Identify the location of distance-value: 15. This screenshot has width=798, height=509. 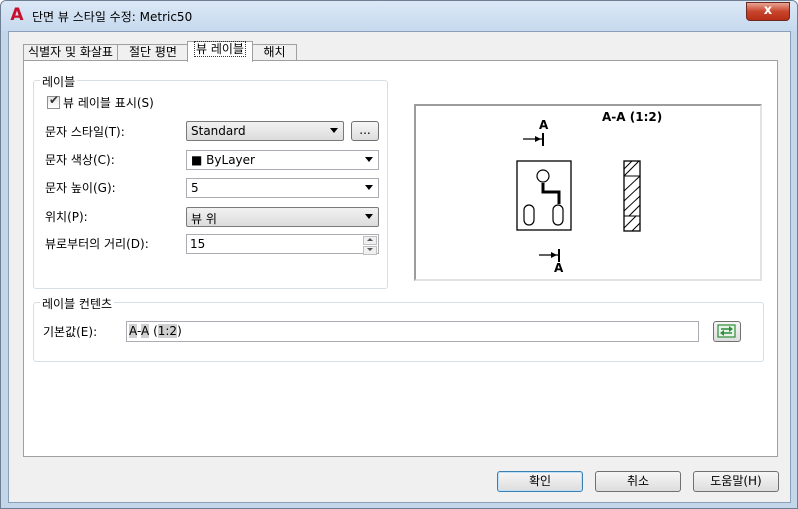
(198, 244).